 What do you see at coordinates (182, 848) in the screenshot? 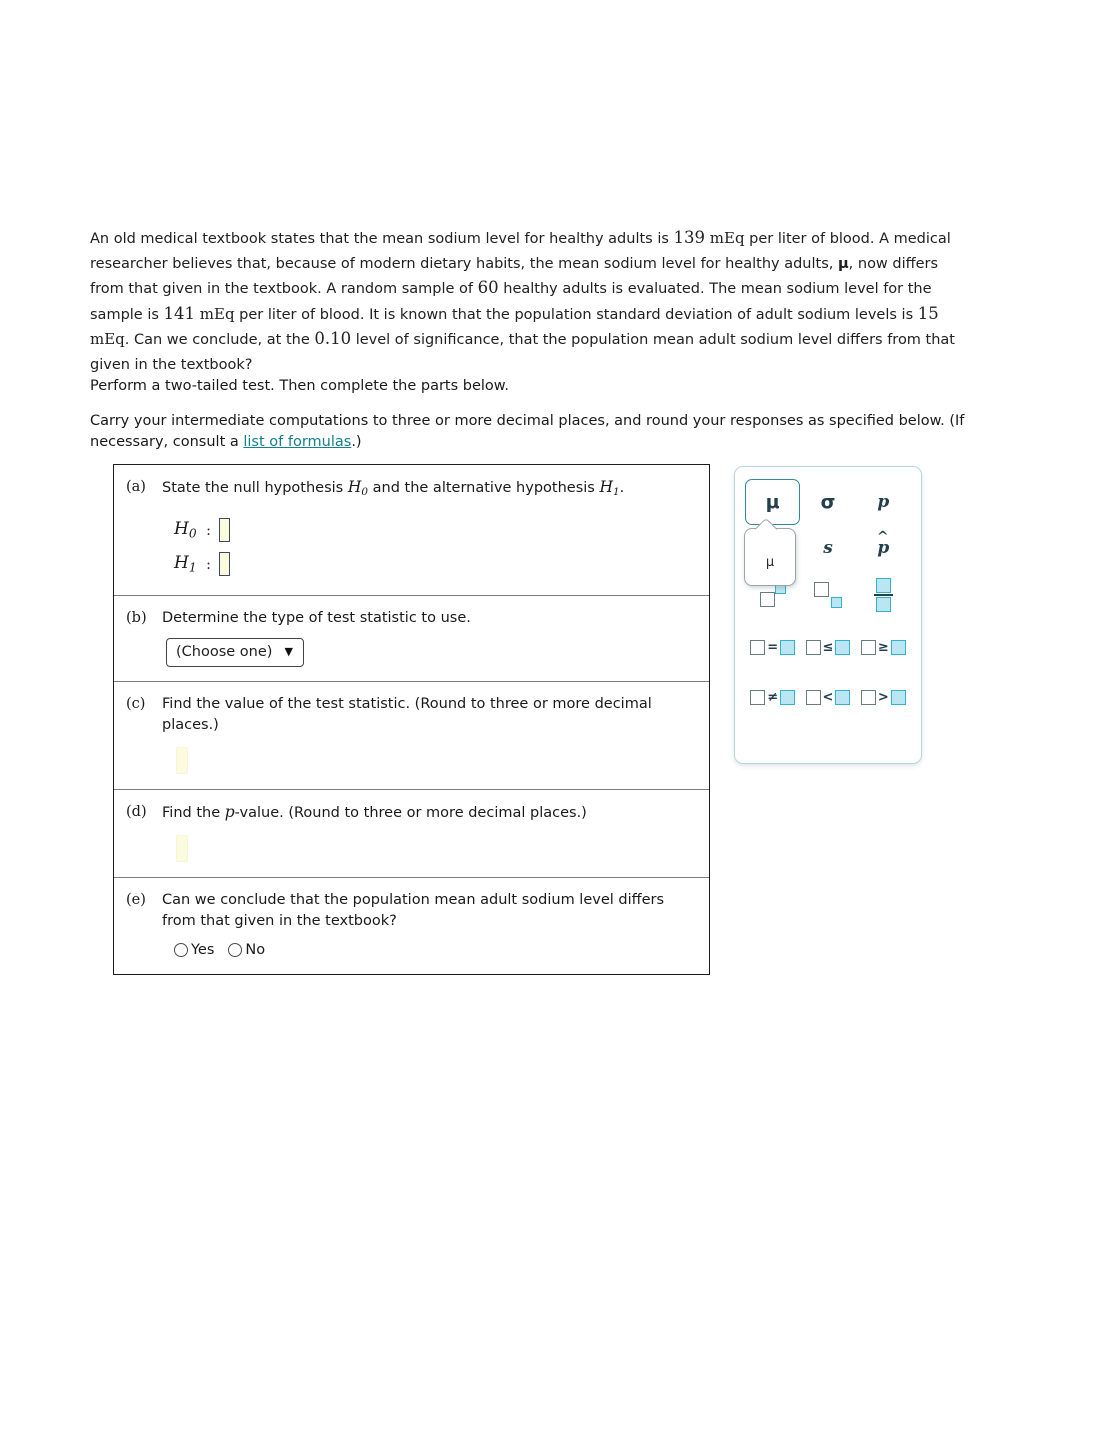
I see `p-value-input` at bounding box center [182, 848].